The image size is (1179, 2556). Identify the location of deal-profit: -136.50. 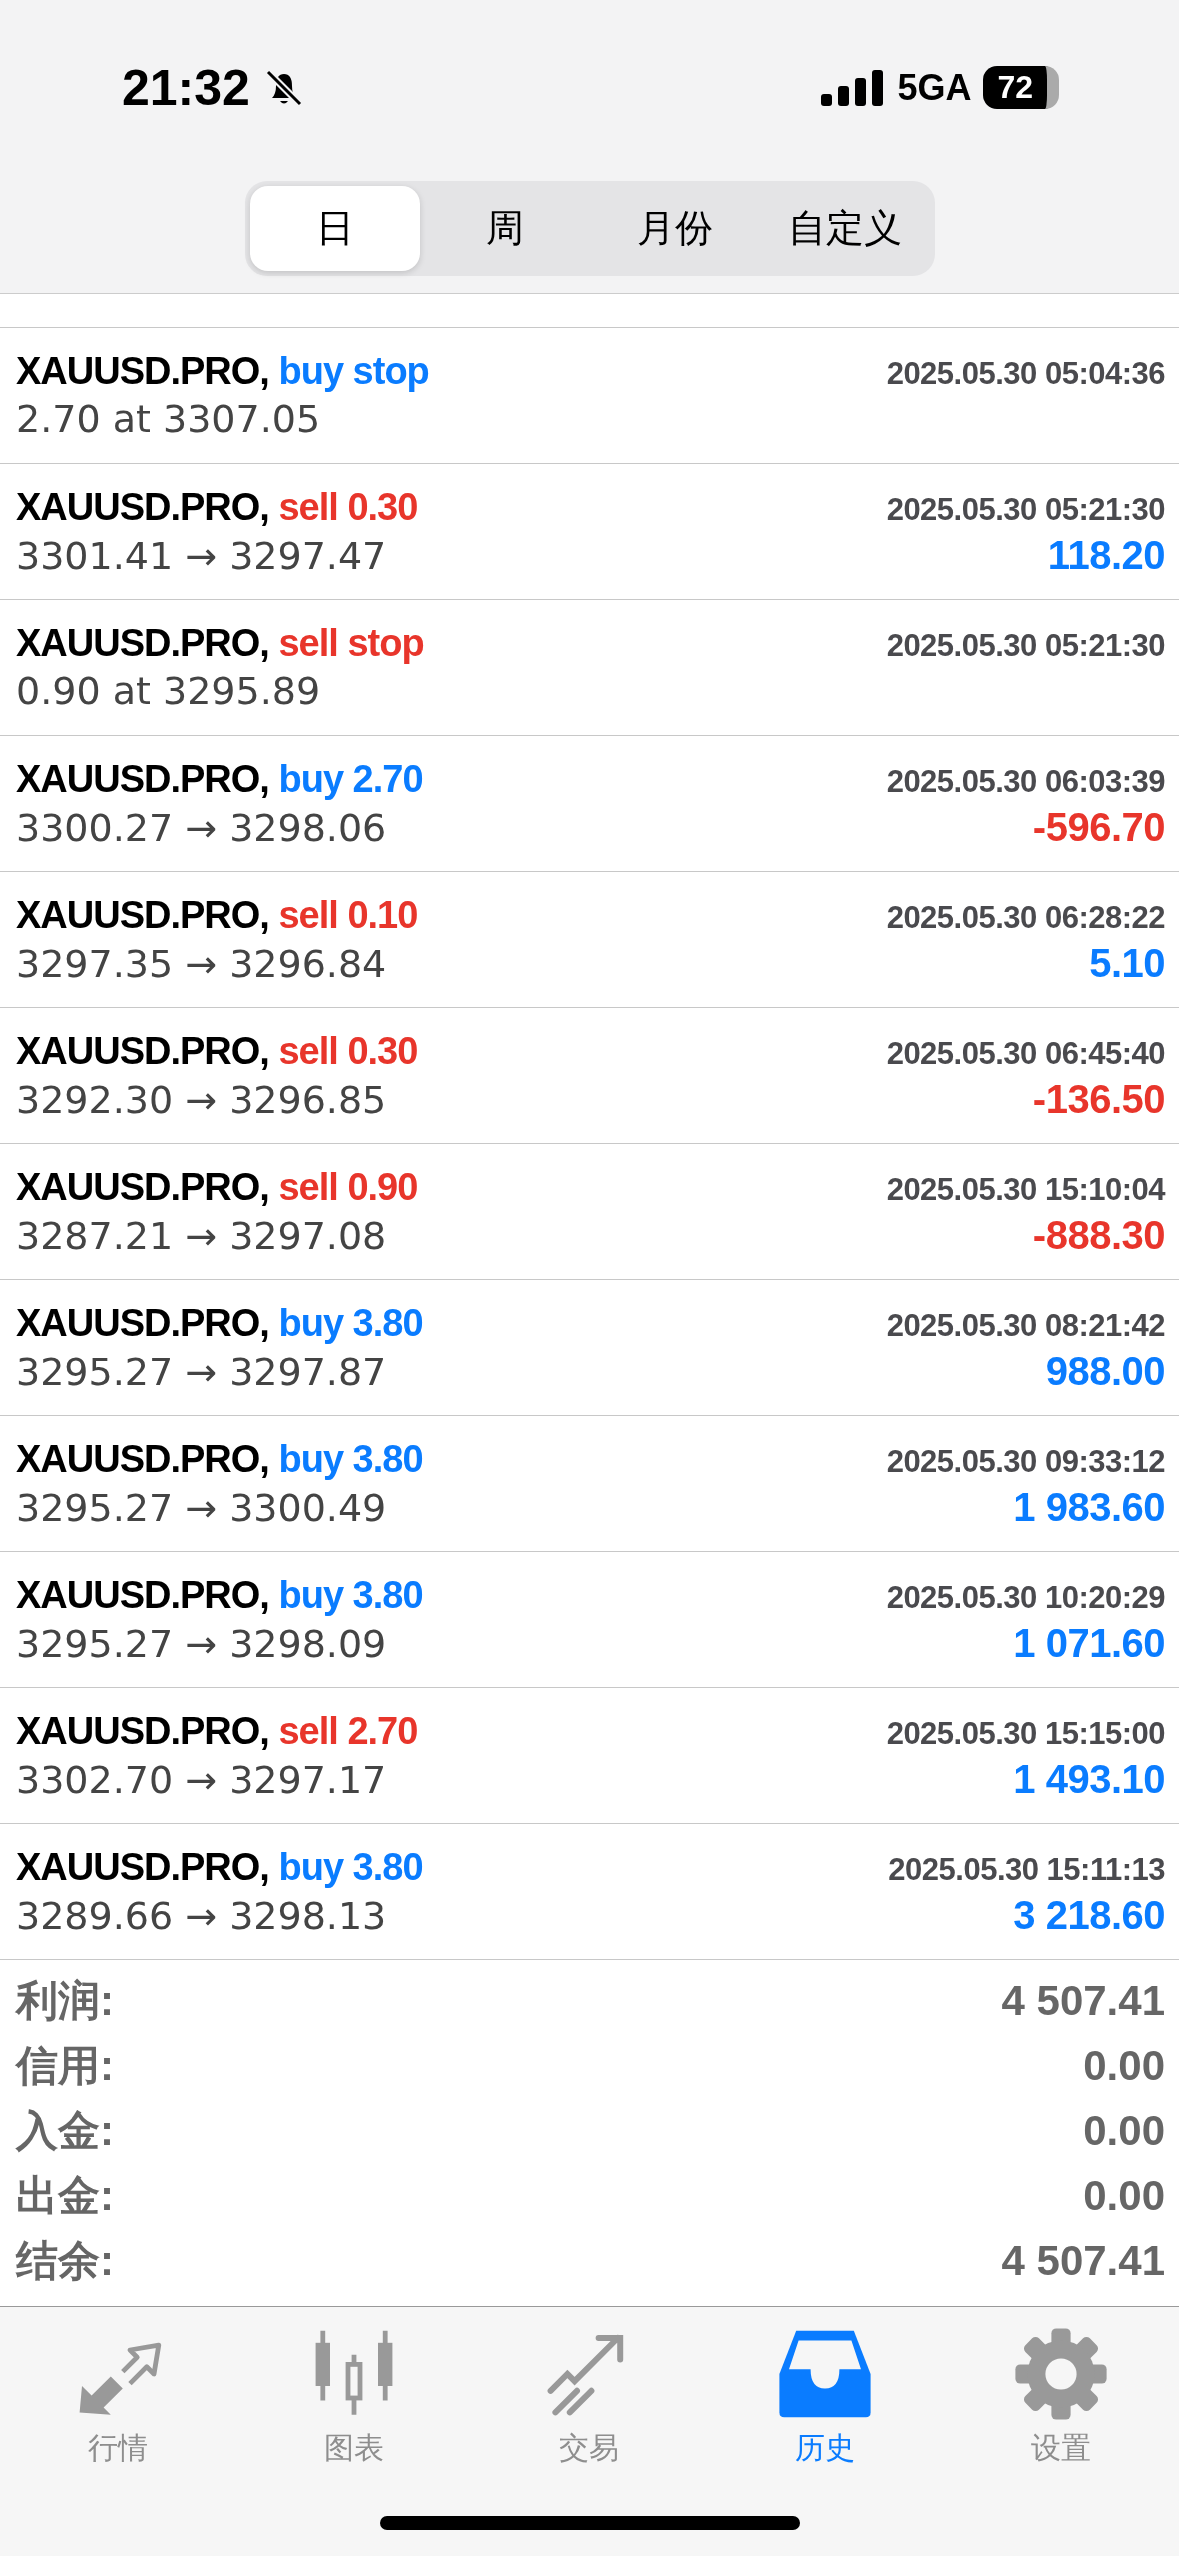
(1098, 1099).